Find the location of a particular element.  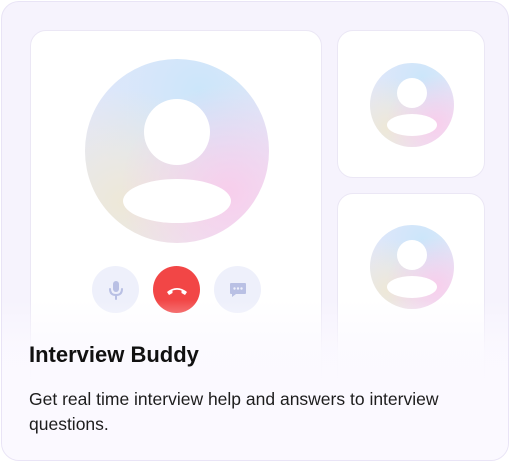

chat-bubble-icon is located at coordinates (237, 289).